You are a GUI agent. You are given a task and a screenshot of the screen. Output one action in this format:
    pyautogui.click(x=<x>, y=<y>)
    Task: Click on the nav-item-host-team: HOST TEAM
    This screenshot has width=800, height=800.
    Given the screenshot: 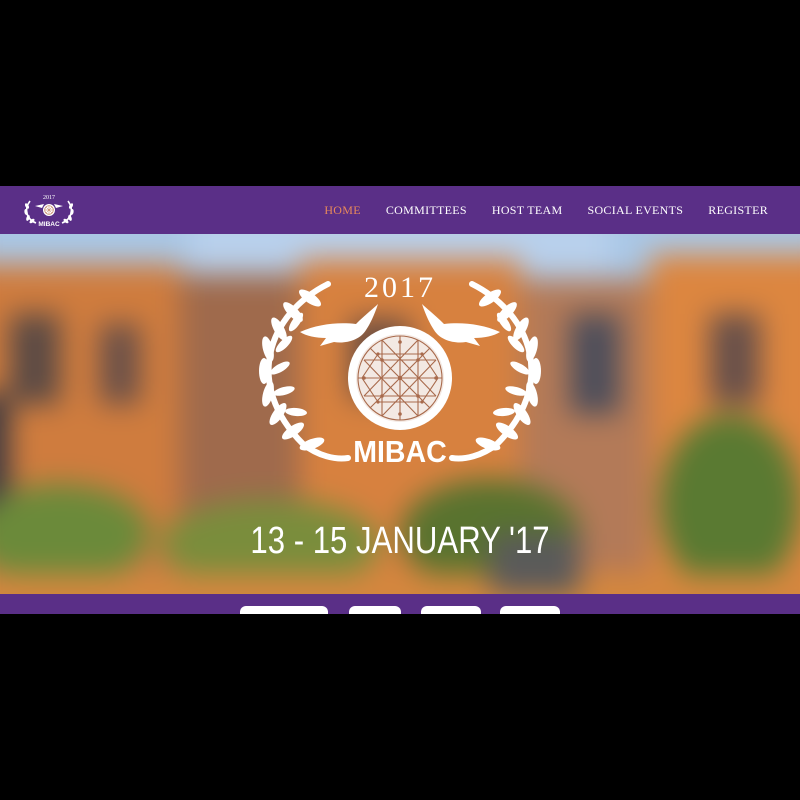 What is the action you would take?
    pyautogui.click(x=527, y=210)
    